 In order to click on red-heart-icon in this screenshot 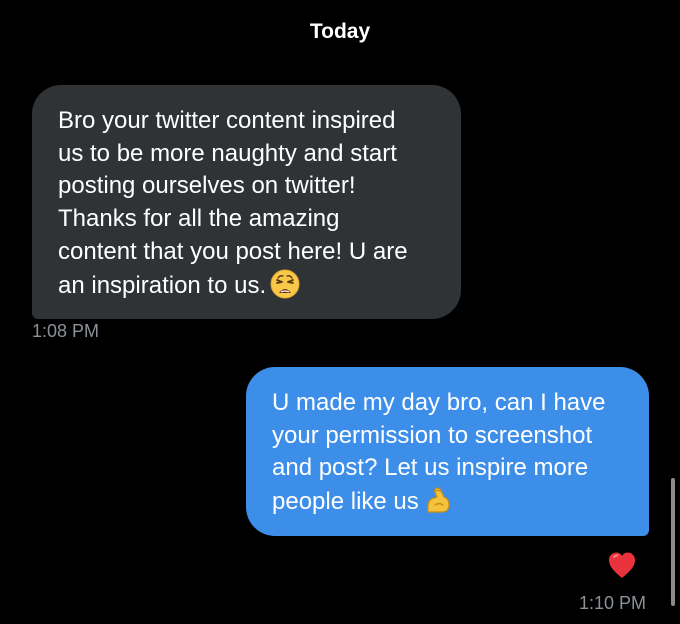, I will do `click(622, 565)`.